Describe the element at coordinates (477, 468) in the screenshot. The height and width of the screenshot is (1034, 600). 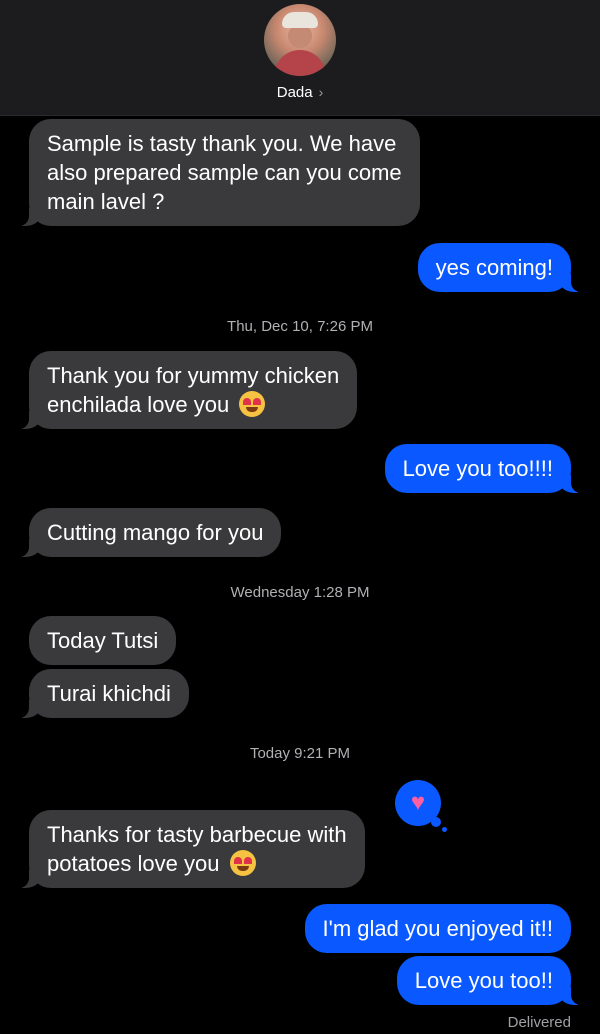
I see `message-text: Love you too!!!!` at that location.